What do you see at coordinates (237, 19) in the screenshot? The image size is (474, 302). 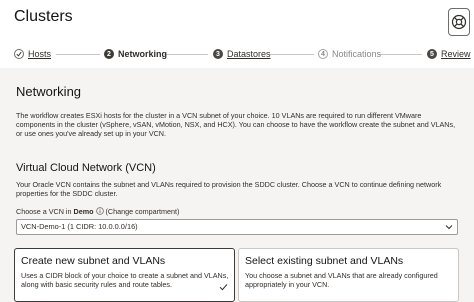 I see `page-header: Clusters` at bounding box center [237, 19].